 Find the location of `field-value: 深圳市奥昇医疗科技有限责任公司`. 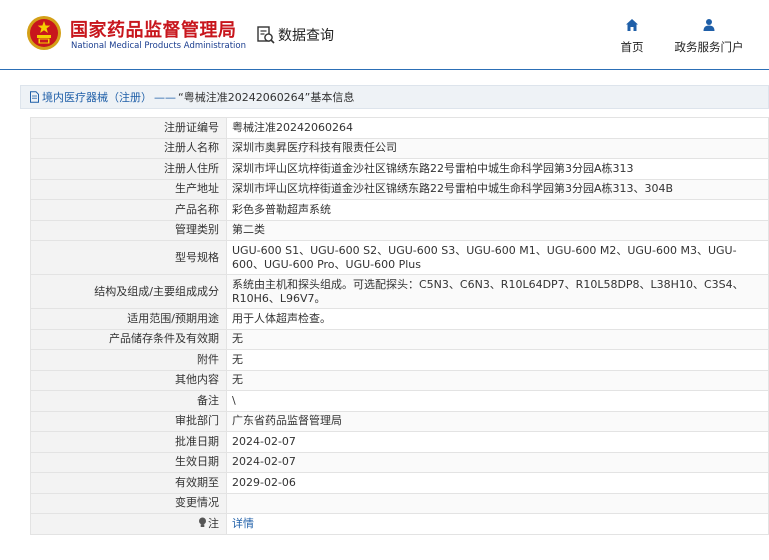

field-value: 深圳市奥昇医疗科技有限责任公司 is located at coordinates (497, 148).